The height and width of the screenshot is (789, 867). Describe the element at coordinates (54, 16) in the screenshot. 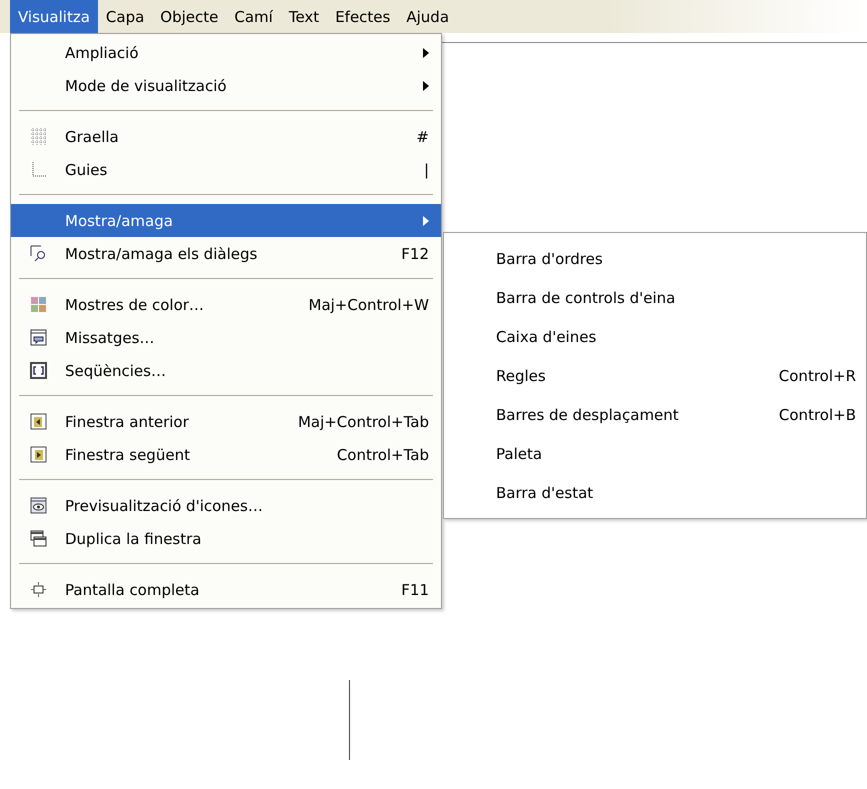

I see `menubar-item: Visualitza` at that location.